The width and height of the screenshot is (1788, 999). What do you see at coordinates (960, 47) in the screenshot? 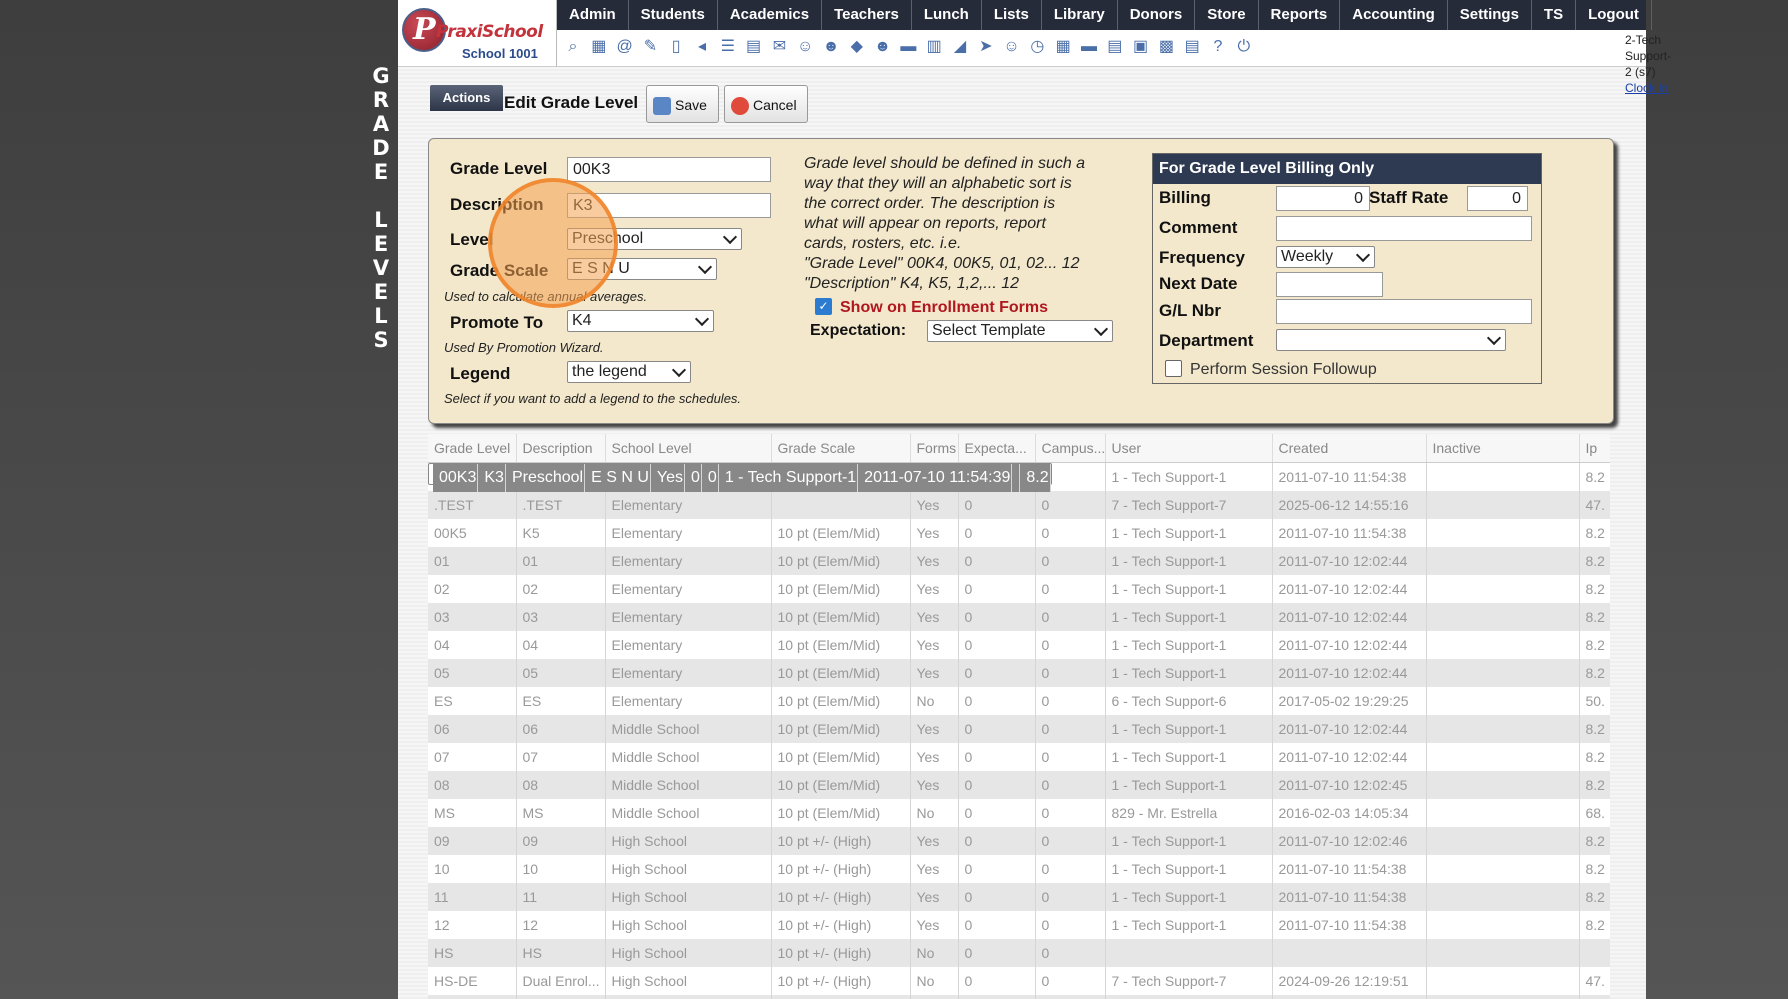
I see `pencil-icon: ◢` at bounding box center [960, 47].